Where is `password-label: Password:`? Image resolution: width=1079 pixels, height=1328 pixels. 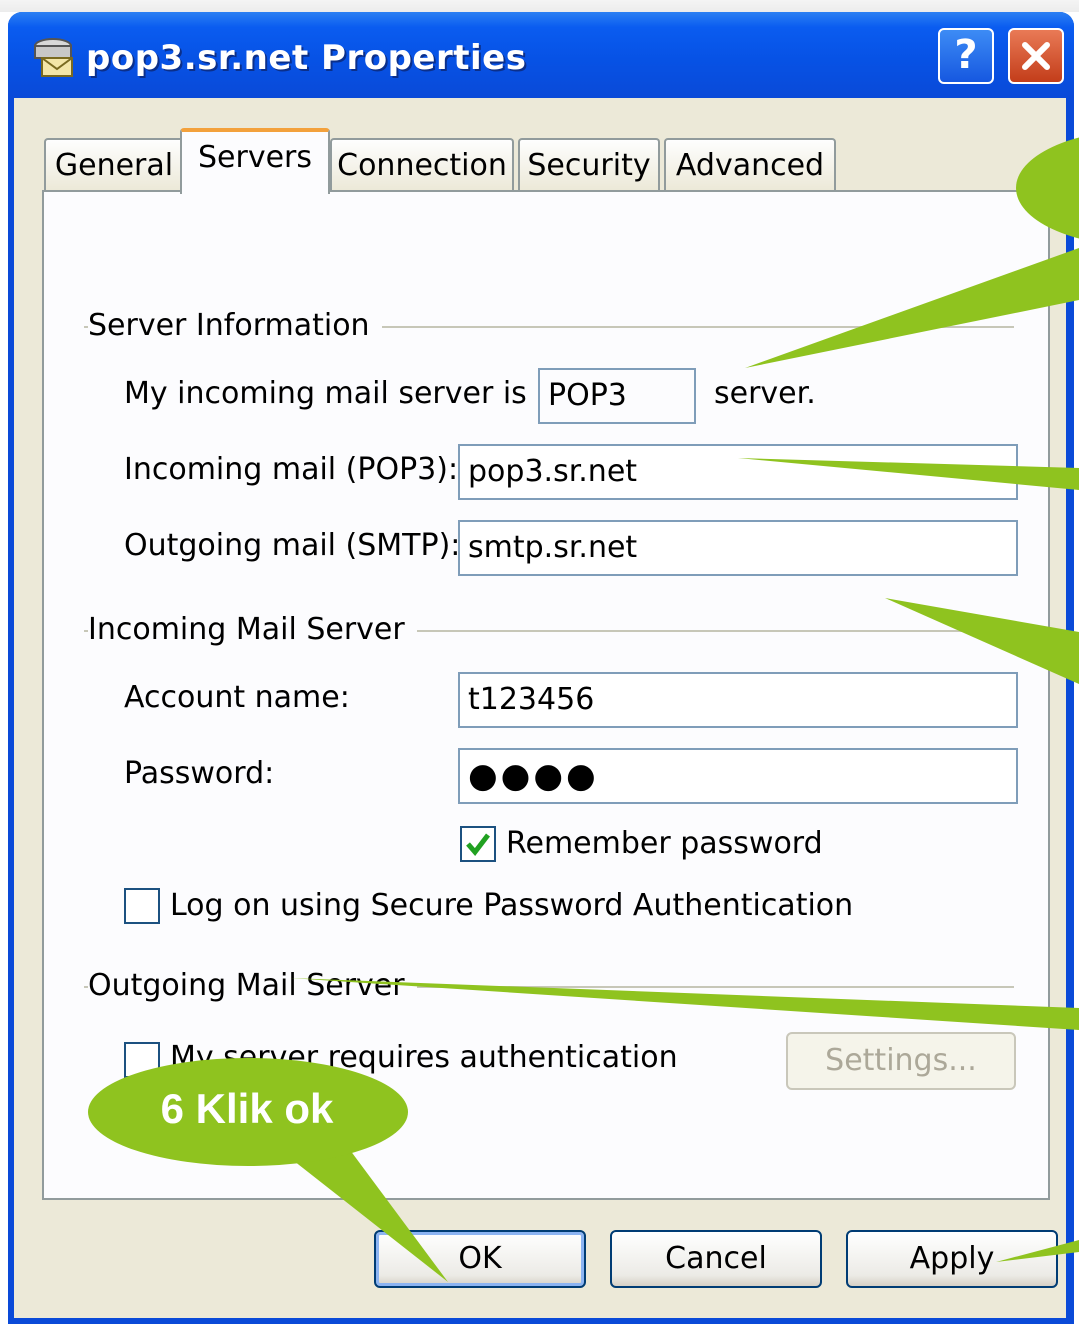
password-label: Password: is located at coordinates (199, 773).